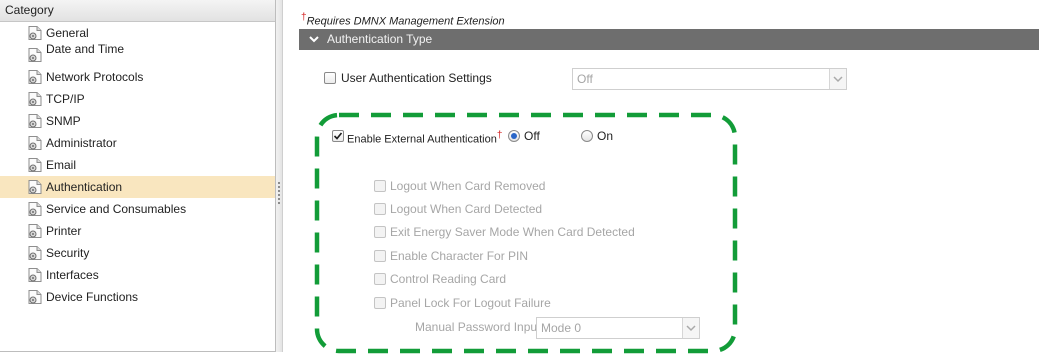  What do you see at coordinates (380, 209) in the screenshot?
I see `logout-card-detected-checkbox` at bounding box center [380, 209].